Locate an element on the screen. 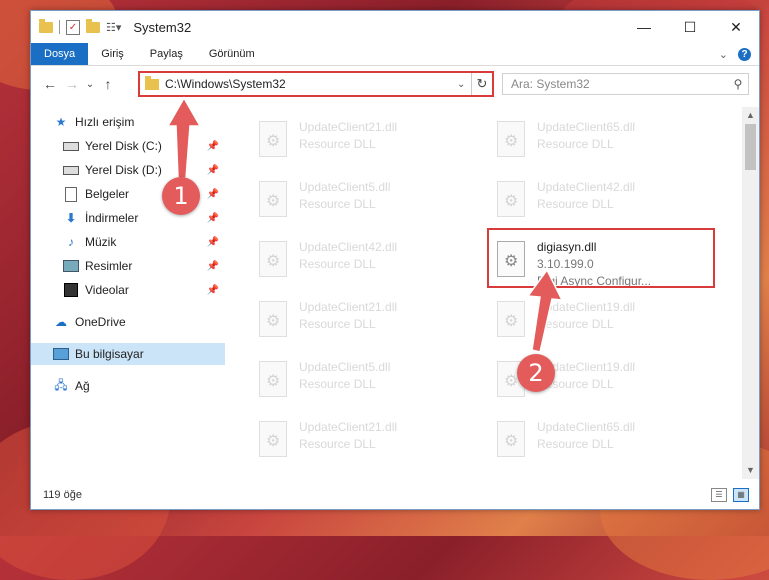  properties-icon: ✓ is located at coordinates (73, 27).